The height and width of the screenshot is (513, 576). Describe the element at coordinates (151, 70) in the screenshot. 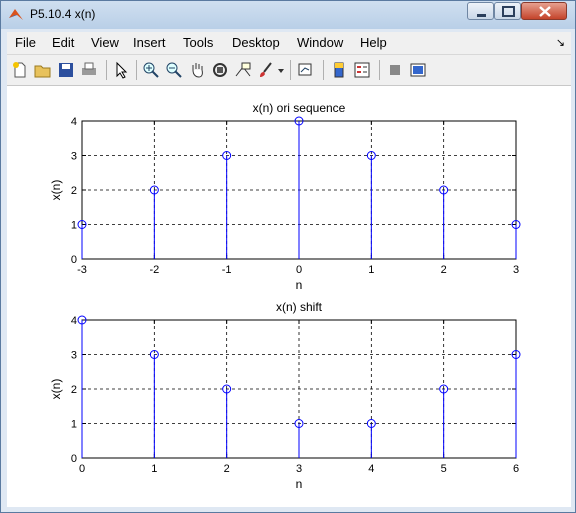

I see `zoom-in-icon` at that location.